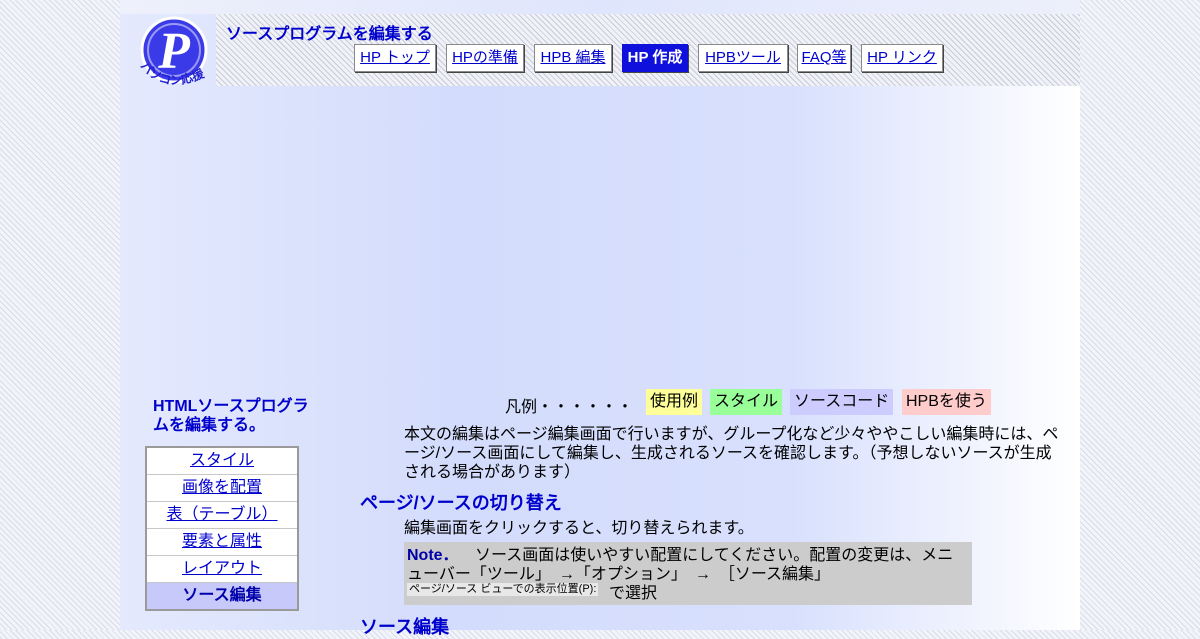 This screenshot has height=639, width=1200. What do you see at coordinates (461, 503) in the screenshot?
I see `section-heading-switch: ページ/ソースの切り替え` at bounding box center [461, 503].